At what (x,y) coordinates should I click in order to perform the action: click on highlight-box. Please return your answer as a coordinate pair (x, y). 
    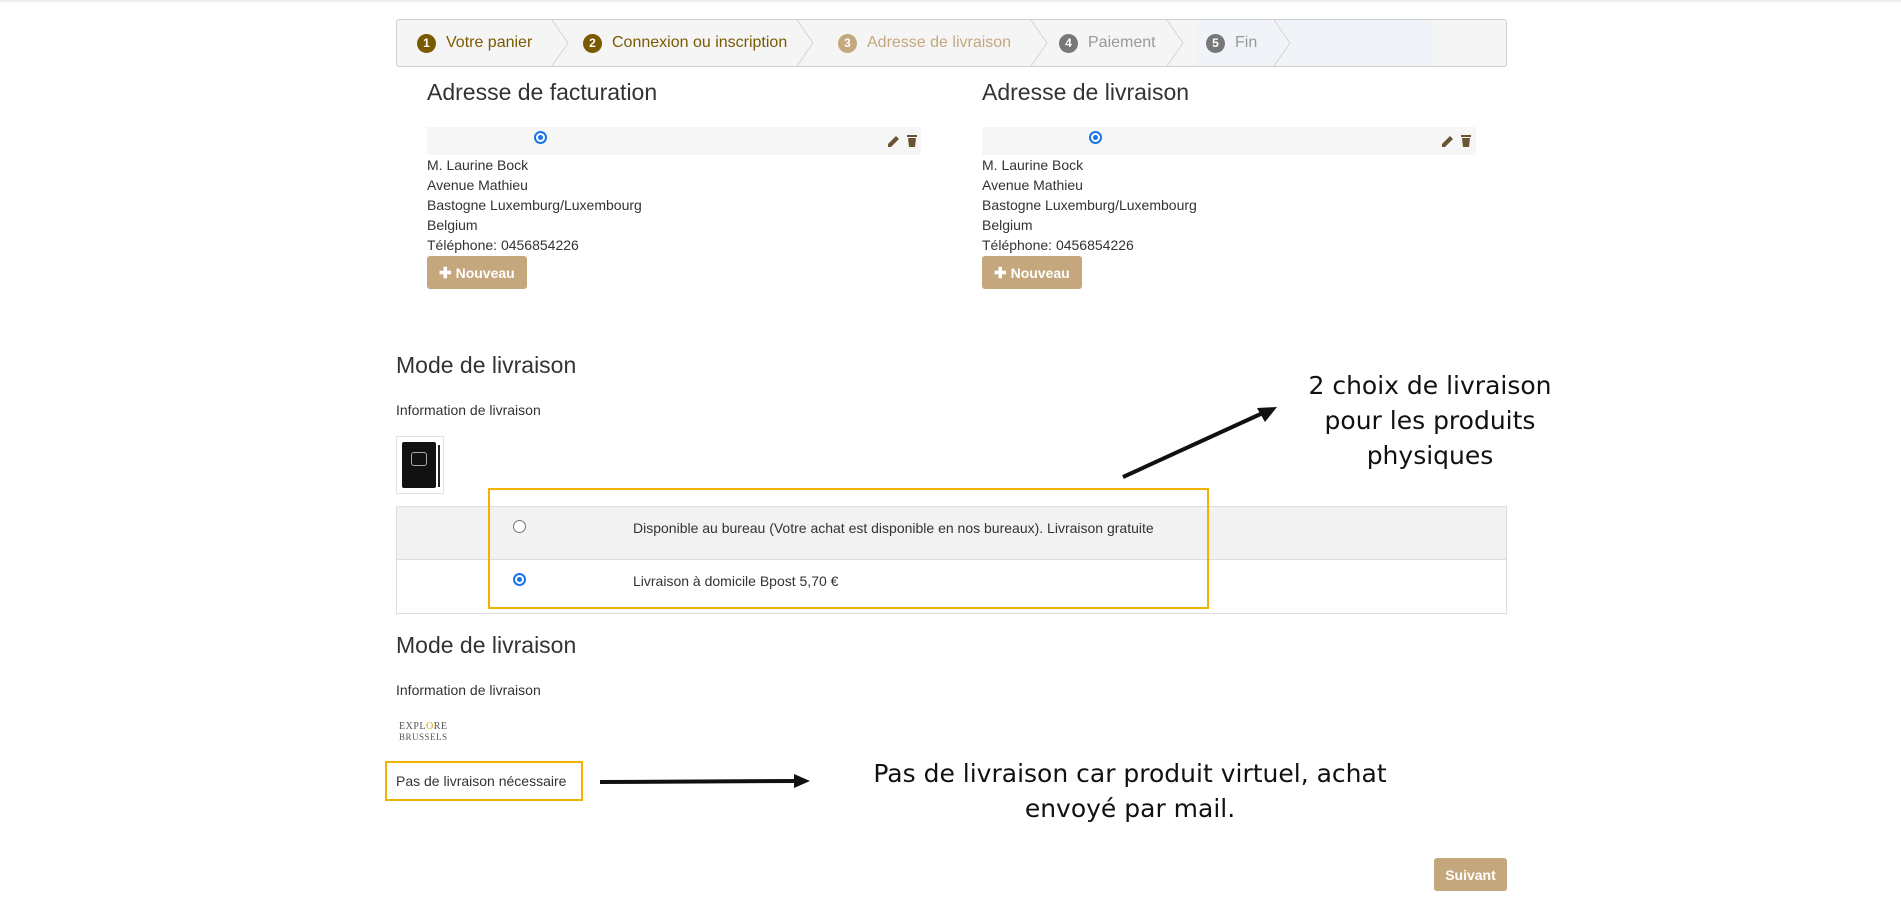
    Looking at the image, I should click on (848, 548).